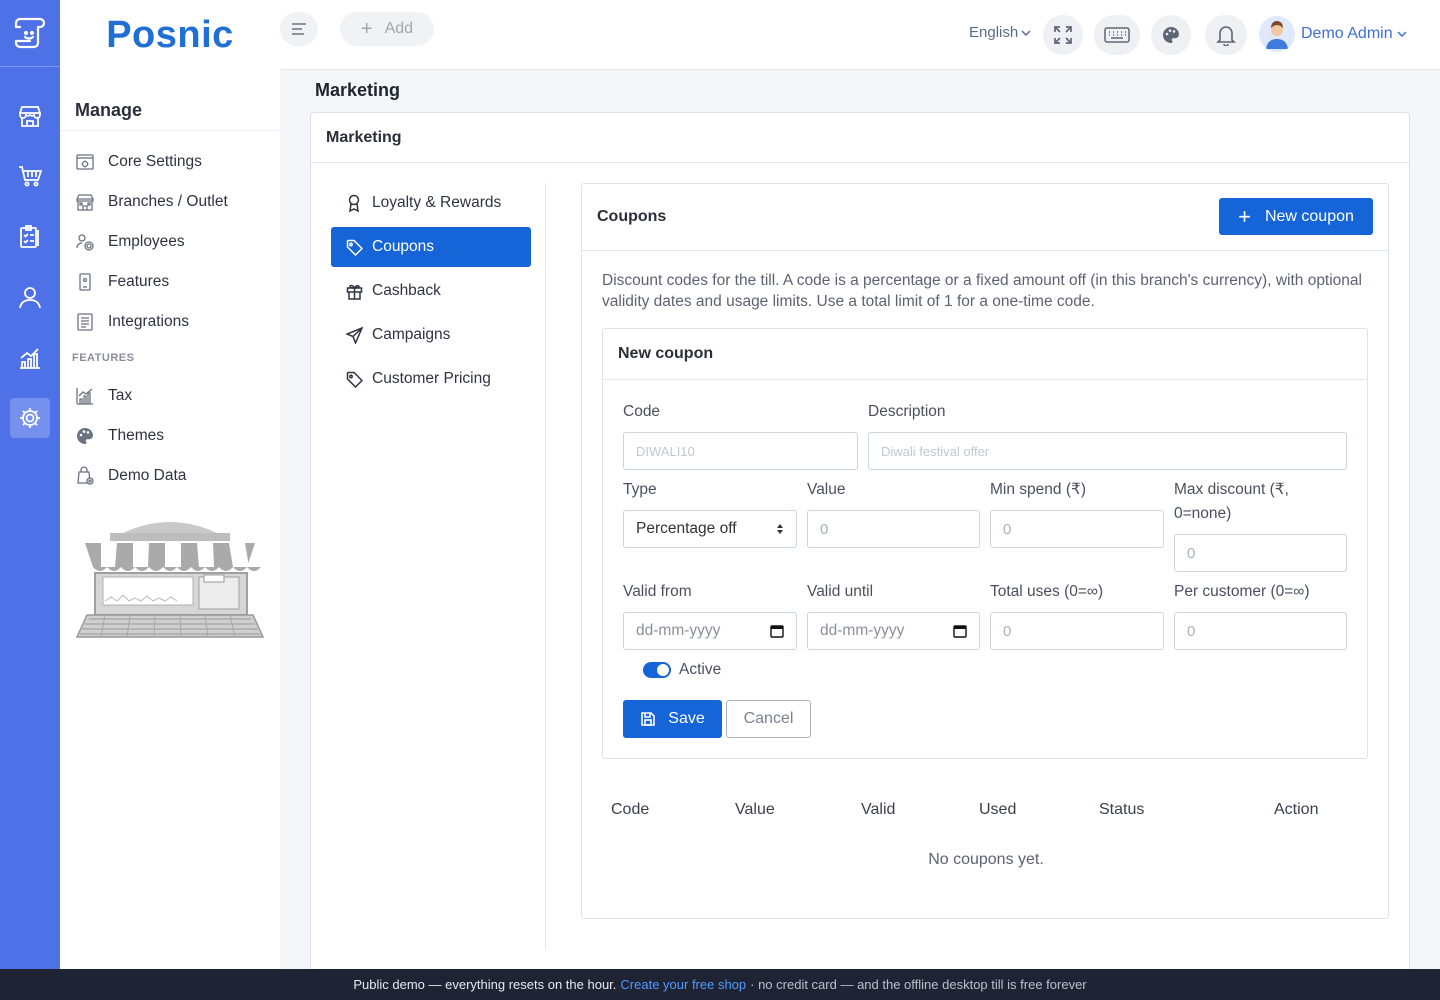 This screenshot has width=1440, height=1000. What do you see at coordinates (893, 631) in the screenshot?
I see `valid-until-input: dd-mm-yyyy` at bounding box center [893, 631].